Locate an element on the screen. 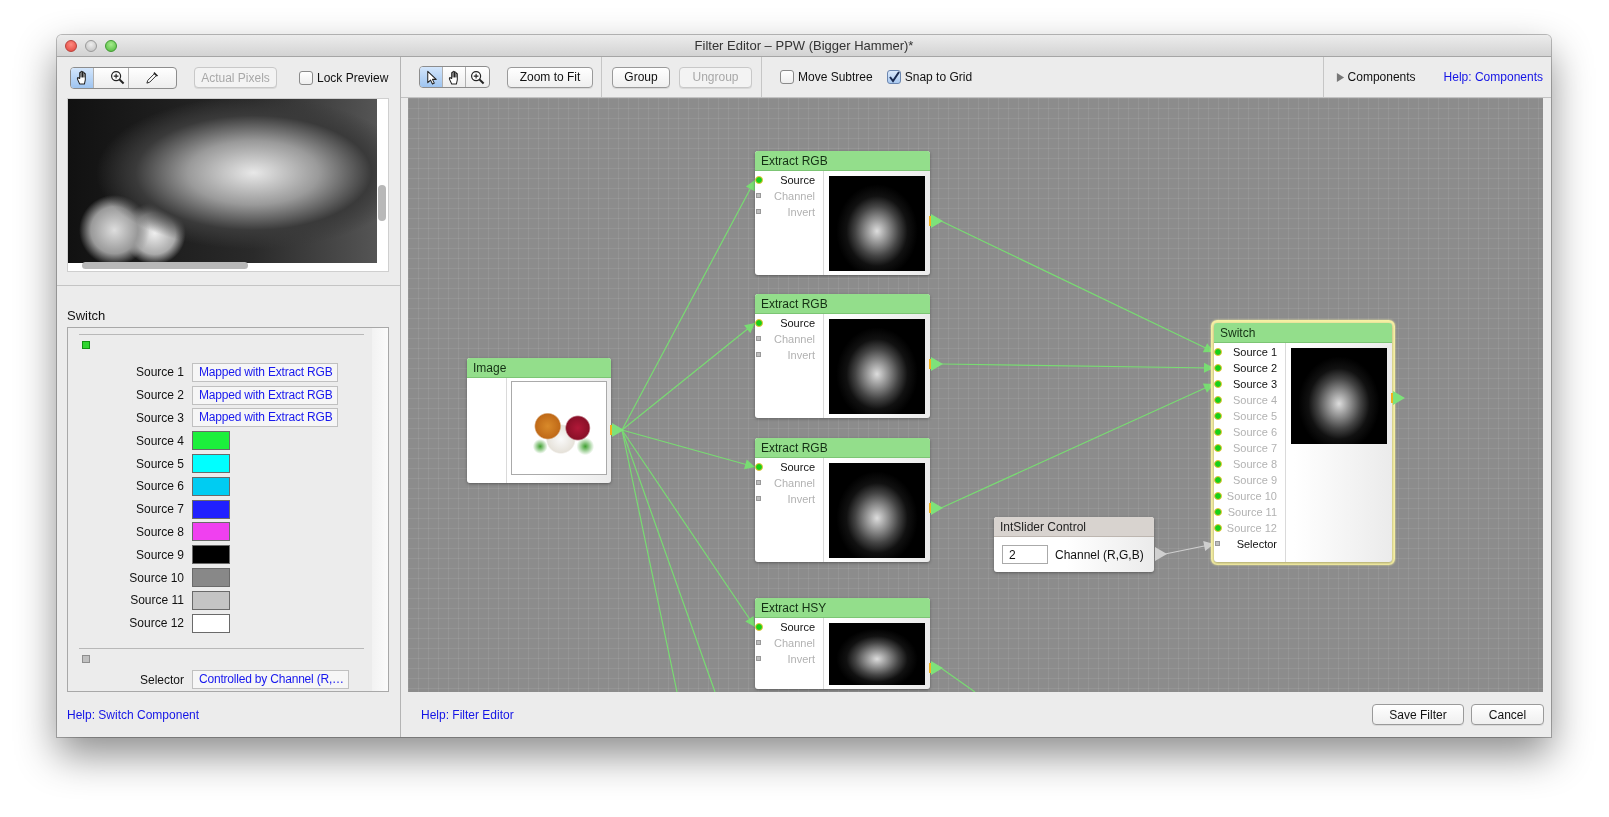 This screenshot has height=817, width=1609. filter-node: Extract HSY Source Channel Invert is located at coordinates (842, 643).